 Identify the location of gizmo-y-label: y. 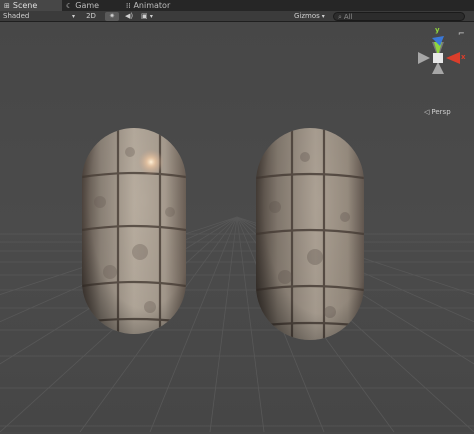
(437, 30).